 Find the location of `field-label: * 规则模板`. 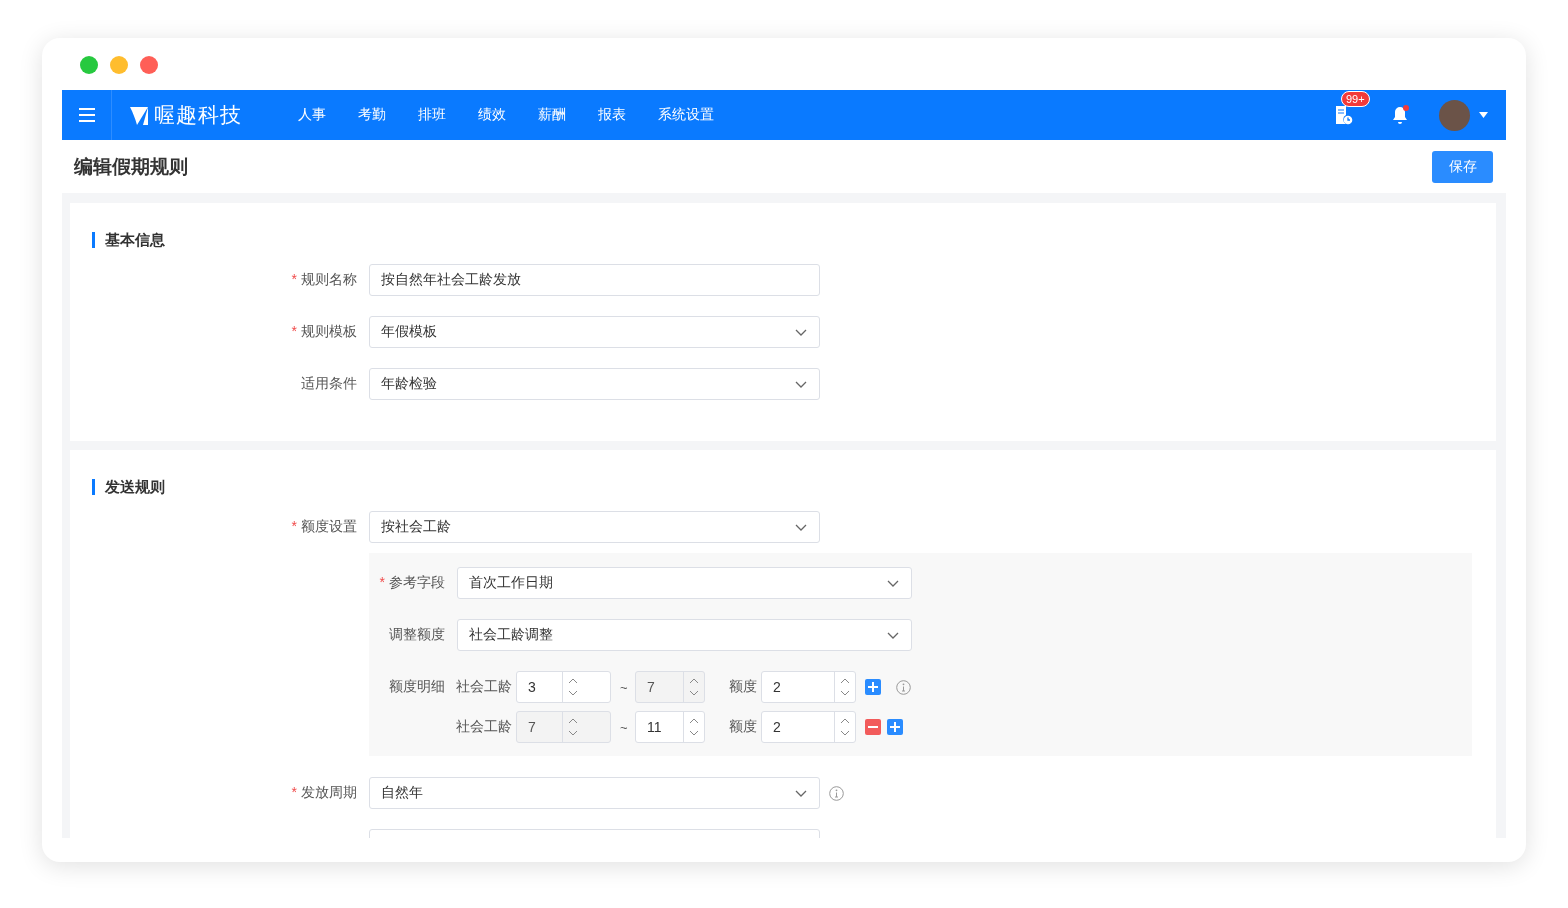

field-label: * 规则模板 is located at coordinates (323, 332).